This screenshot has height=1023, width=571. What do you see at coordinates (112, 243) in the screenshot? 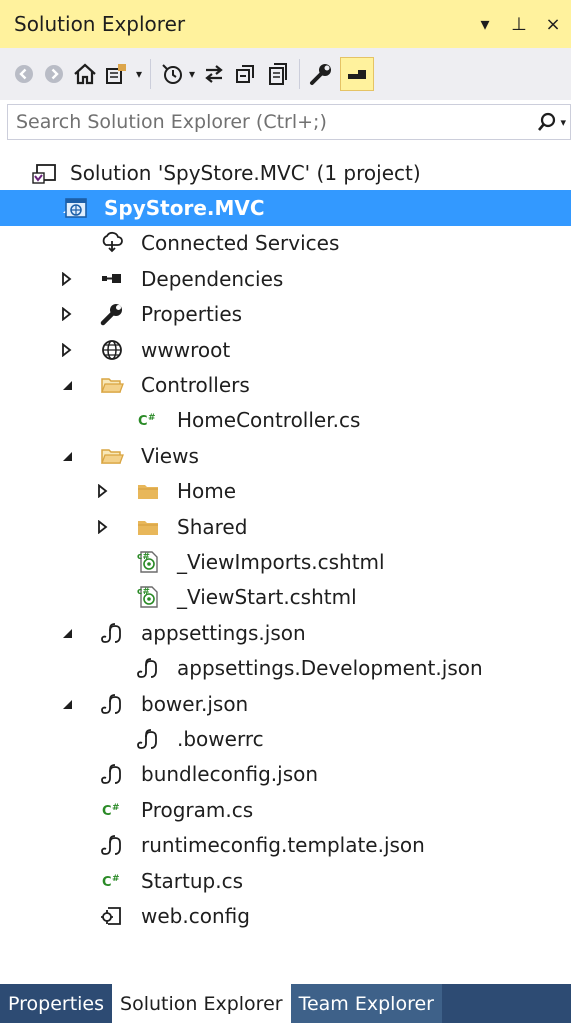
I see `connected-services-icon` at bounding box center [112, 243].